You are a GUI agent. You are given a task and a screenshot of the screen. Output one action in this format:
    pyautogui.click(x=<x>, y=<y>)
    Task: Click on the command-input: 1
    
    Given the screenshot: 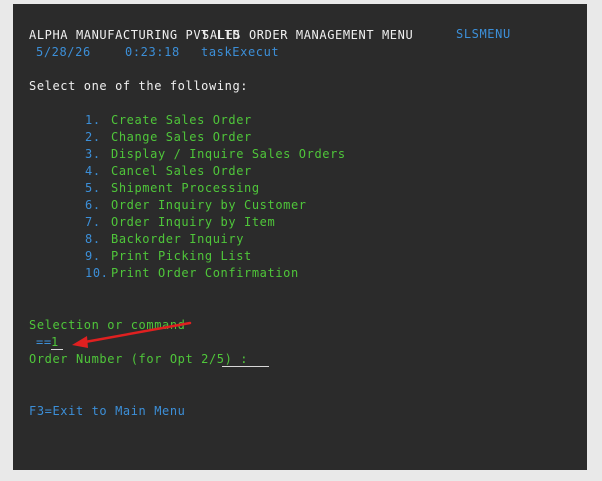 What is the action you would take?
    pyautogui.click(x=57, y=342)
    